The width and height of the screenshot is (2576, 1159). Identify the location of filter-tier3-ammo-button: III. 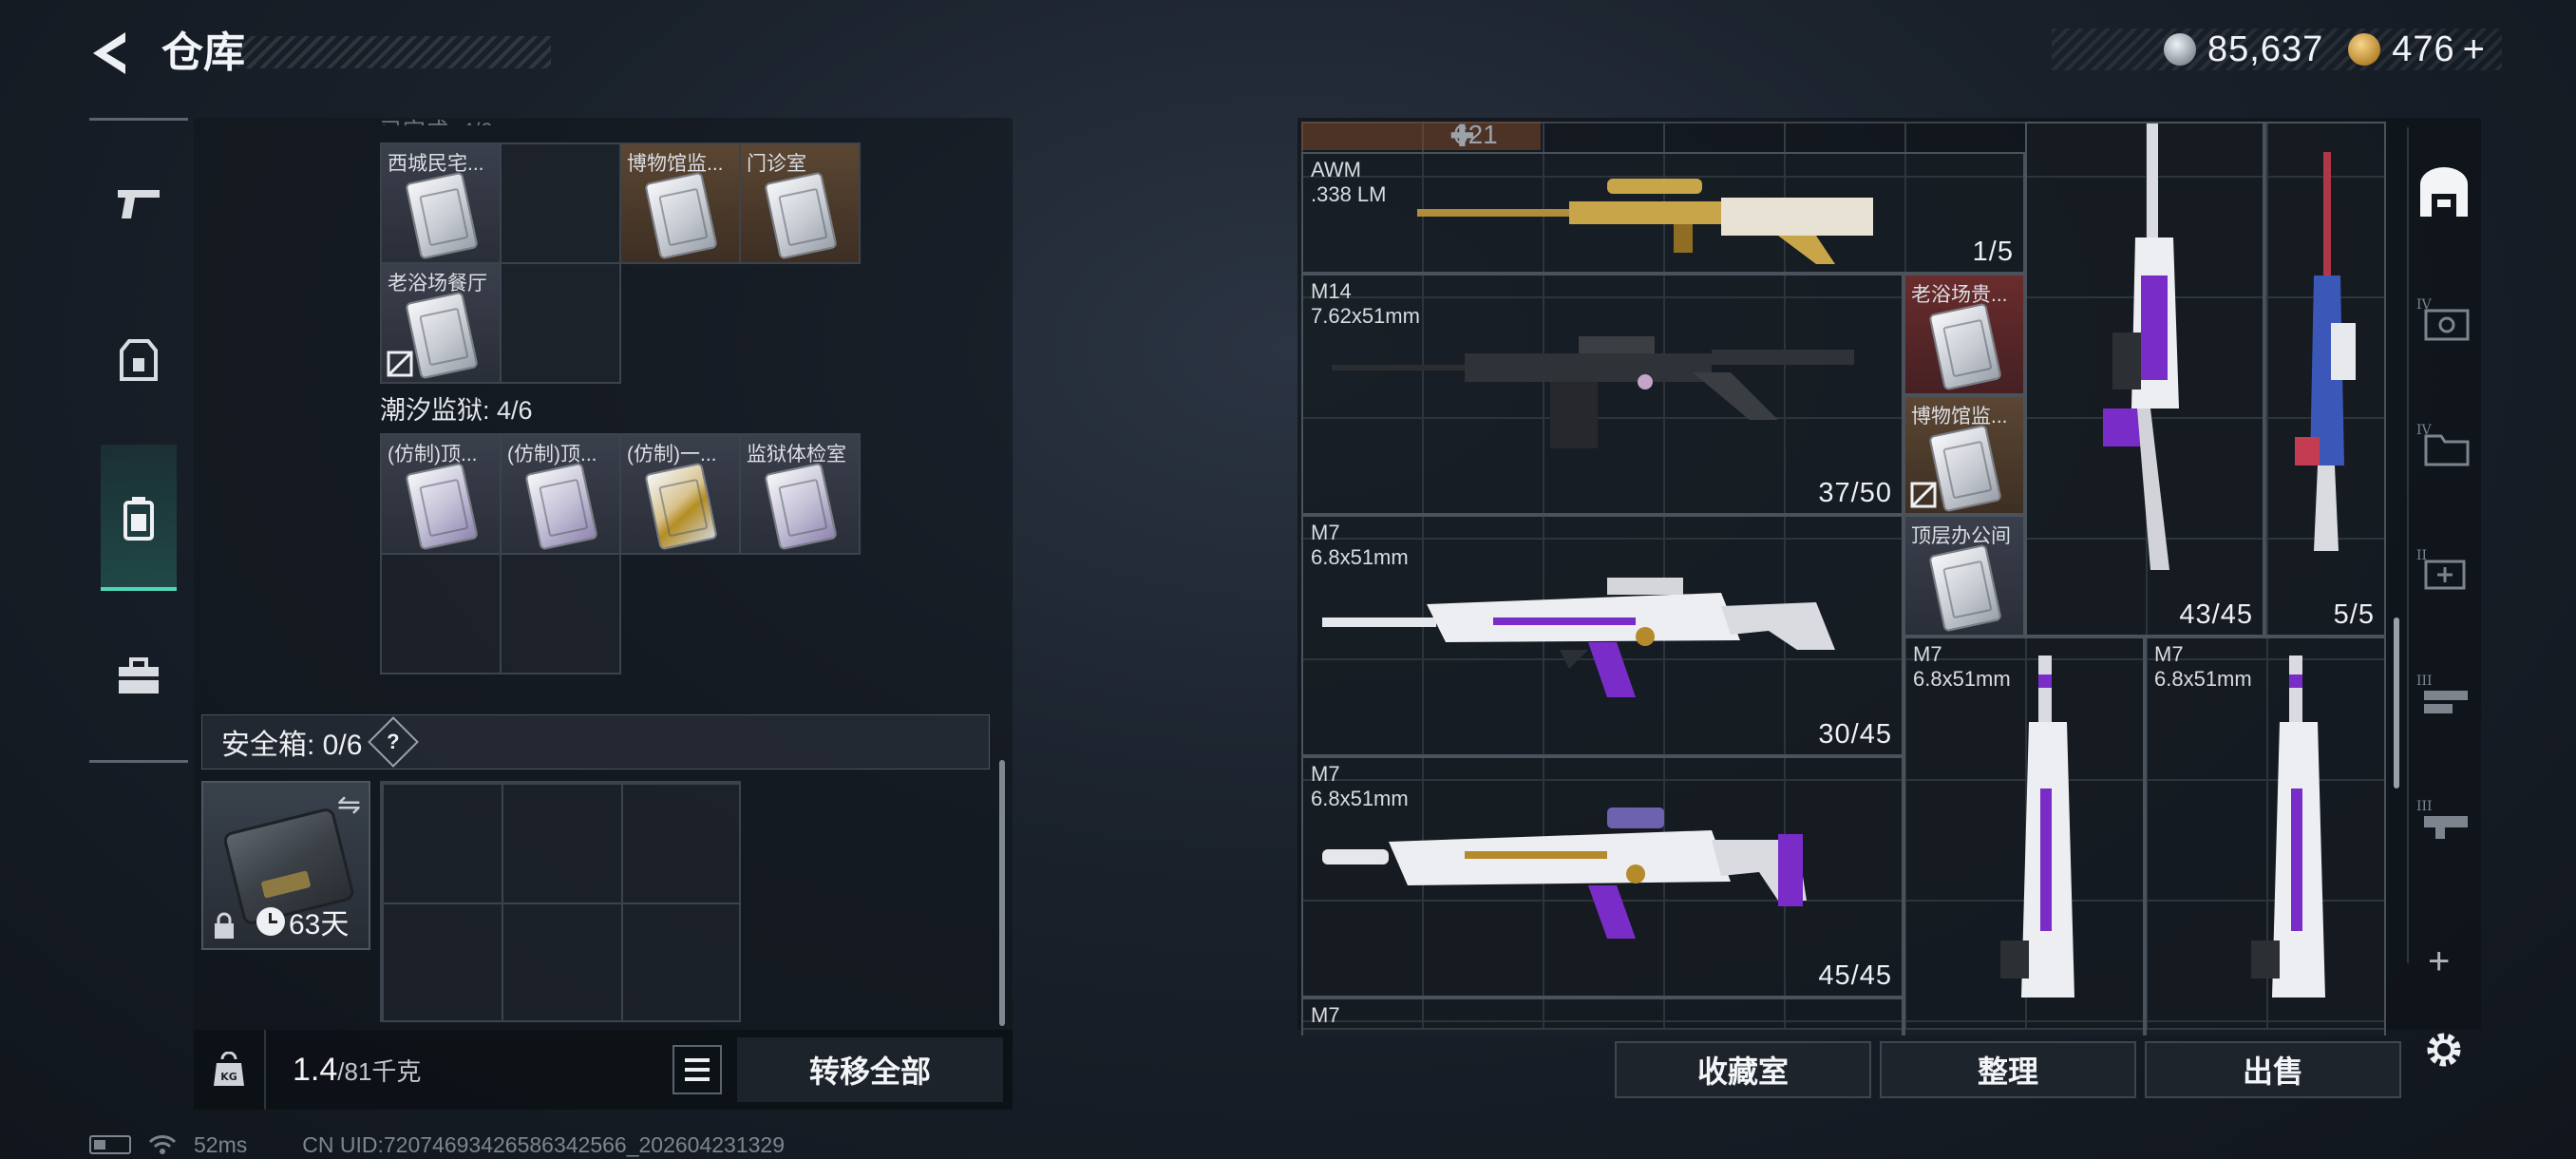
(2444, 694).